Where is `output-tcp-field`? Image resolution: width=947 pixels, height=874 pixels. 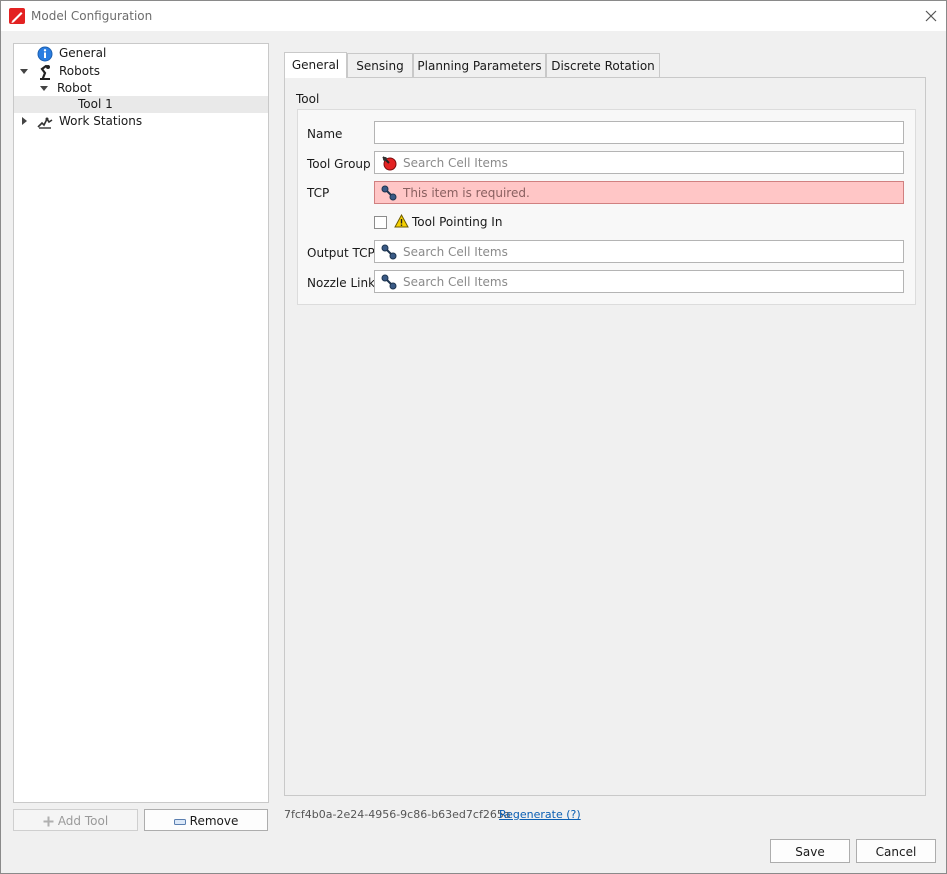 output-tcp-field is located at coordinates (639, 251).